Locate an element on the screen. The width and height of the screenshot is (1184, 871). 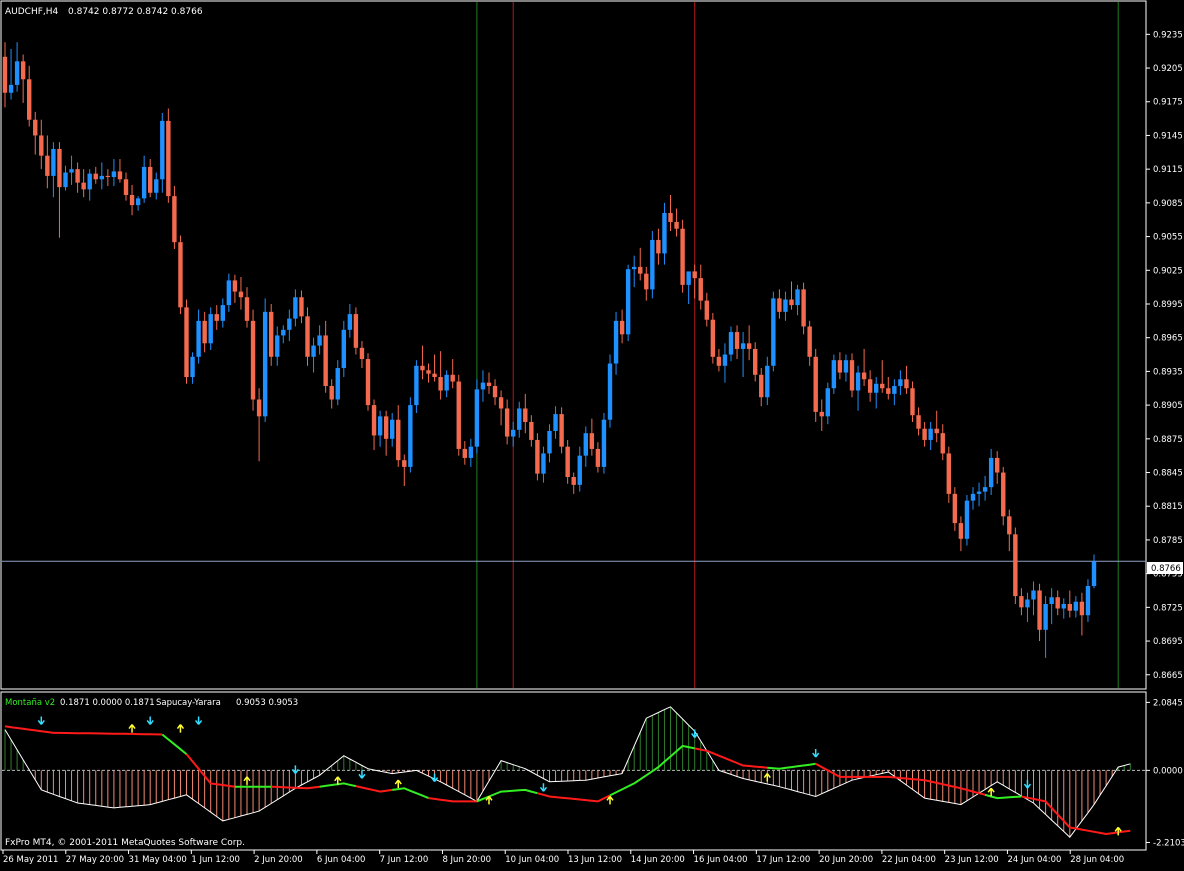
time-tick-label: 14 Jun 20:00 is located at coordinates (658, 860).